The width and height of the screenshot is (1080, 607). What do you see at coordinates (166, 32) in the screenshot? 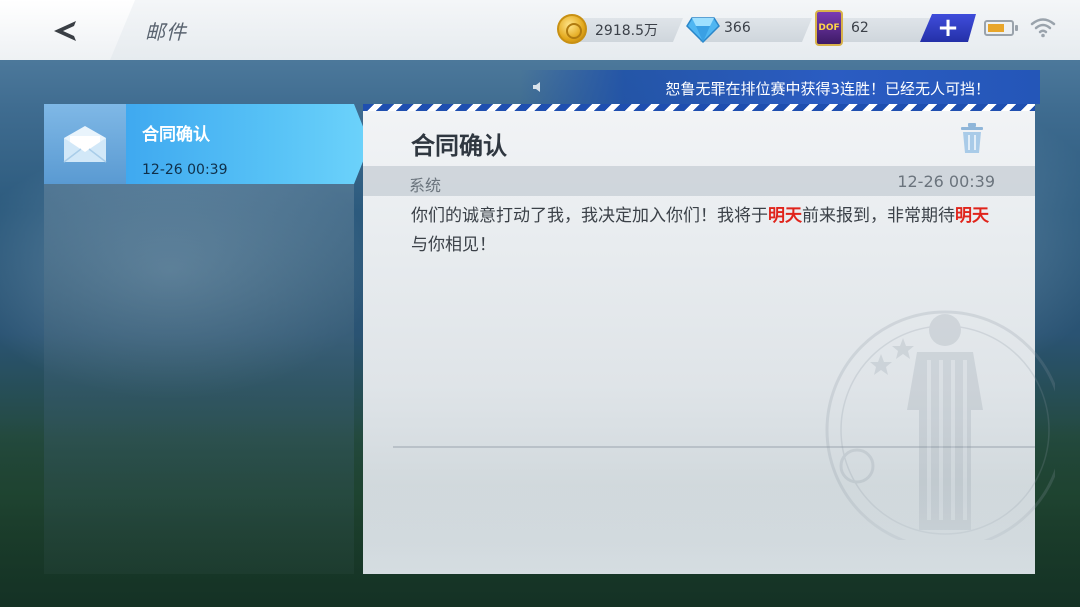
I see `page-title: 邮件` at bounding box center [166, 32].